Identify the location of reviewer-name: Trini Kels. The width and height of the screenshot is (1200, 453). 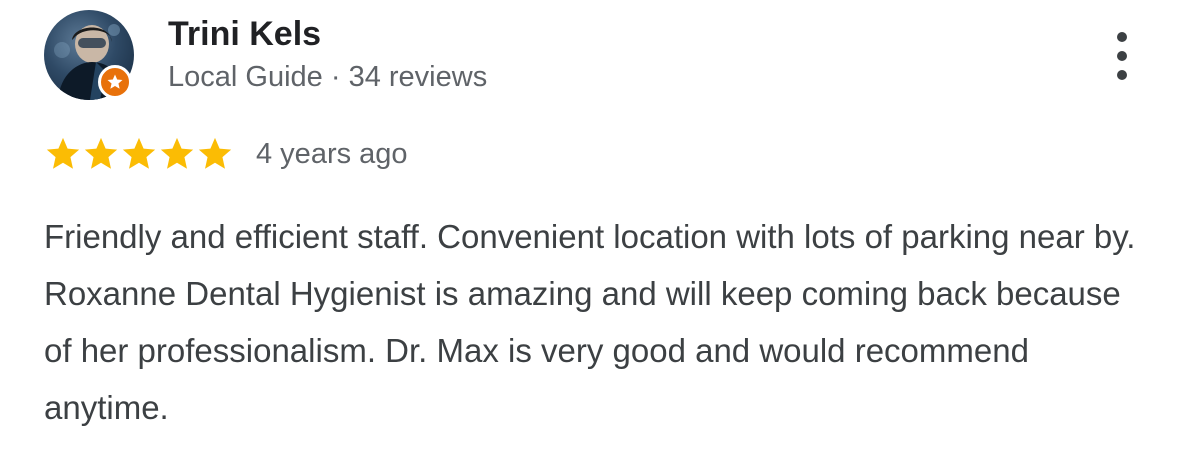
(244, 34).